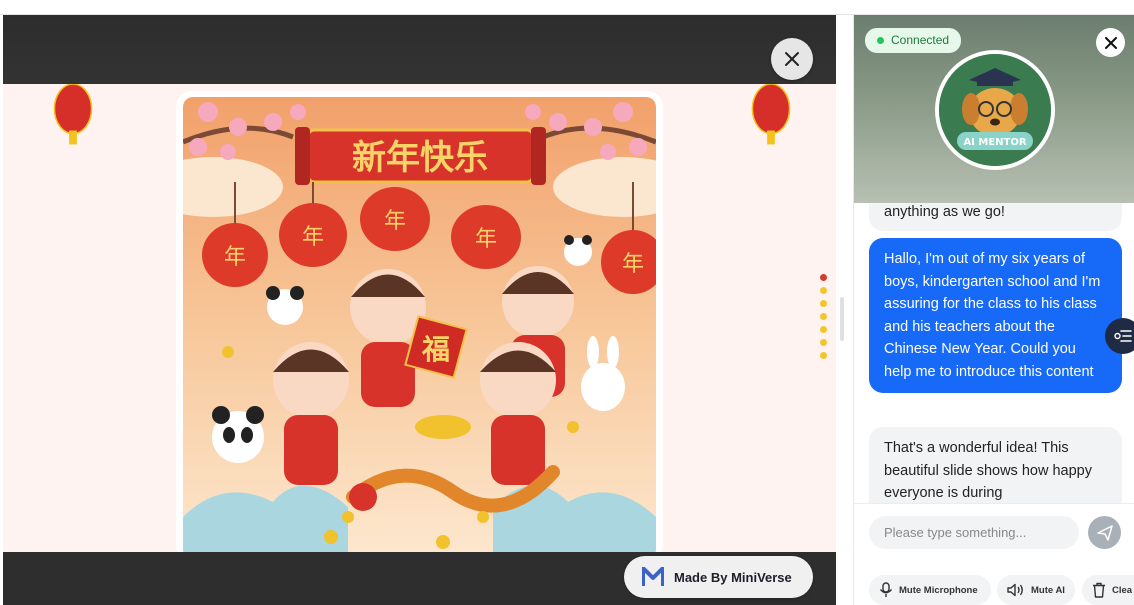 The image size is (1134, 605). I want to click on miniverse-logo-icon, so click(653, 576).